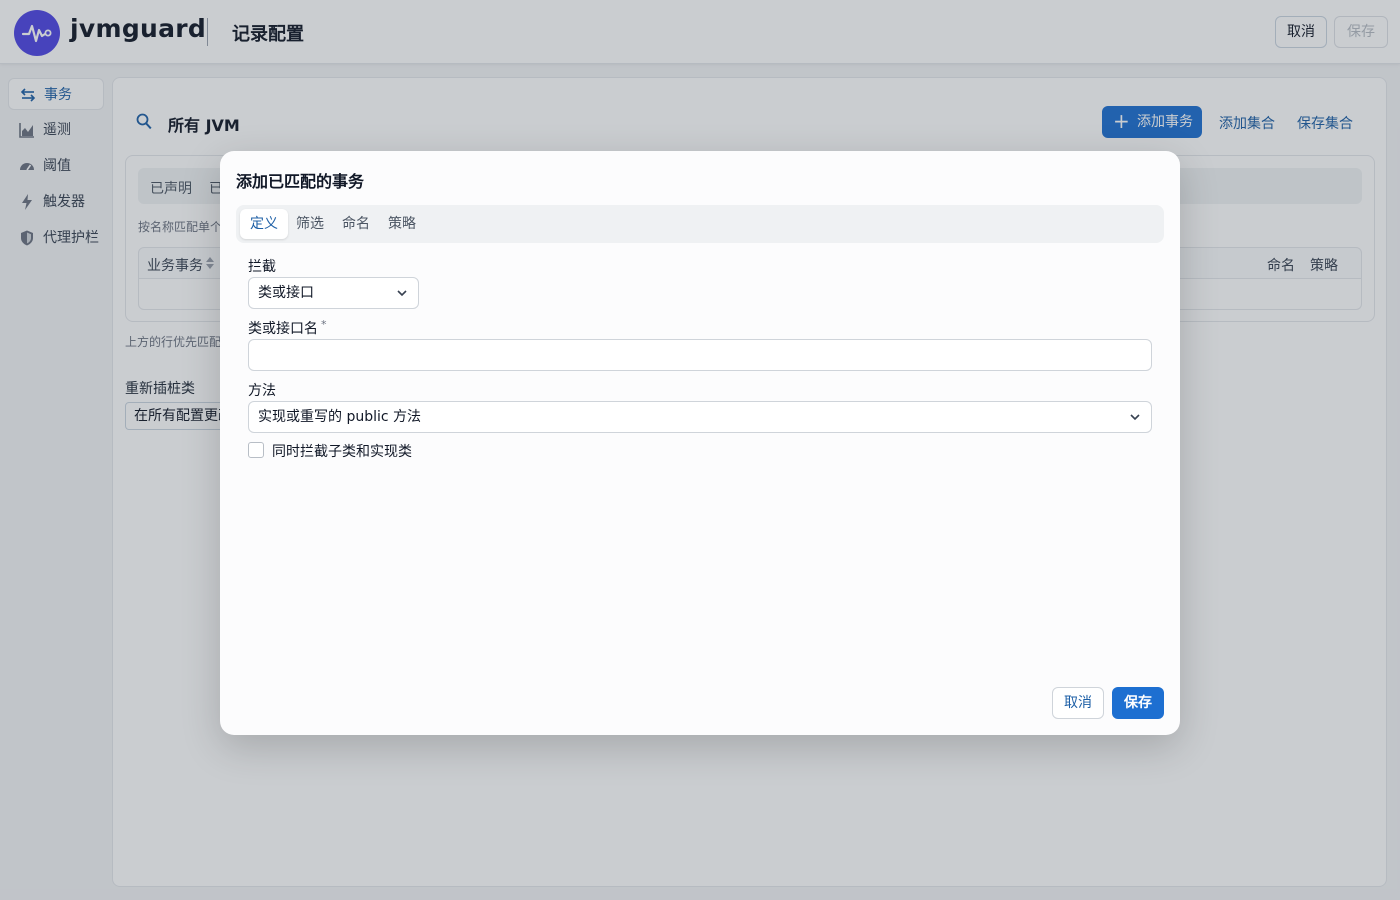 Image resolution: width=1400 pixels, height=900 pixels. What do you see at coordinates (402, 224) in the screenshot?
I see `tab-policy: 策略` at bounding box center [402, 224].